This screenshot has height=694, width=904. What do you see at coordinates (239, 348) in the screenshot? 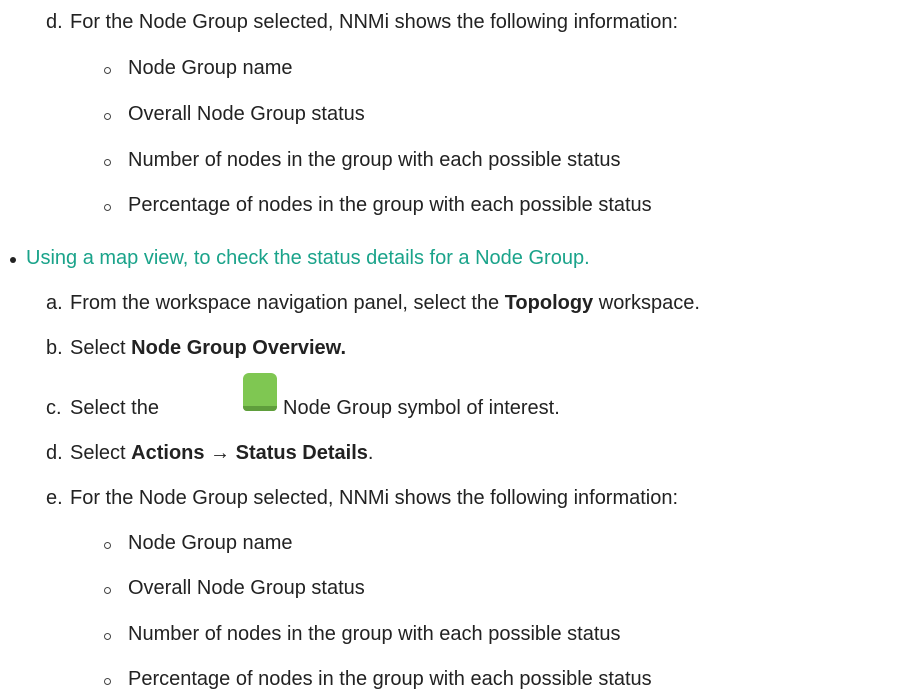
I see `node-group-overview-label: Node Group Overview.` at bounding box center [239, 348].